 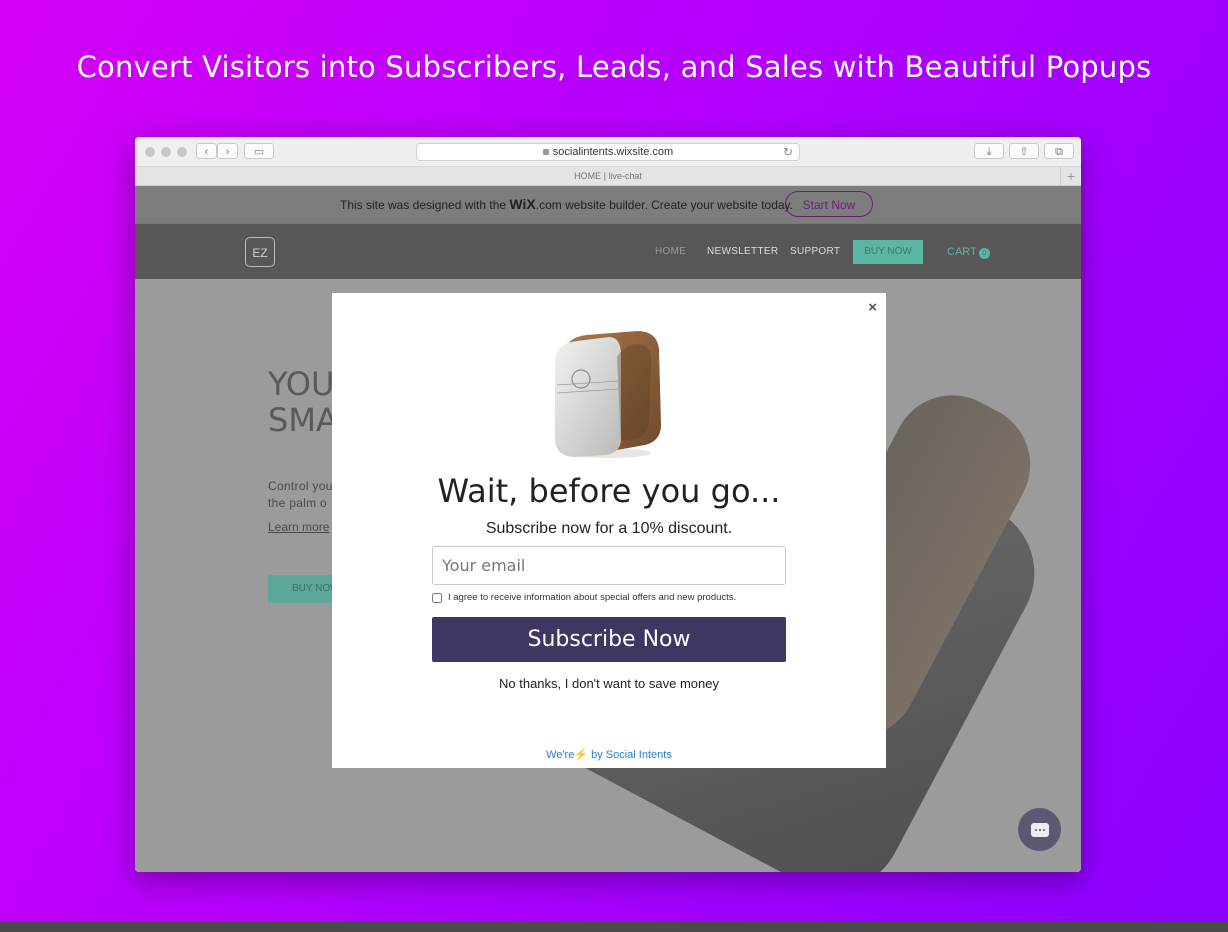 I want to click on address-bar: socialintents.wixsite.com ↻, so click(x=608, y=152).